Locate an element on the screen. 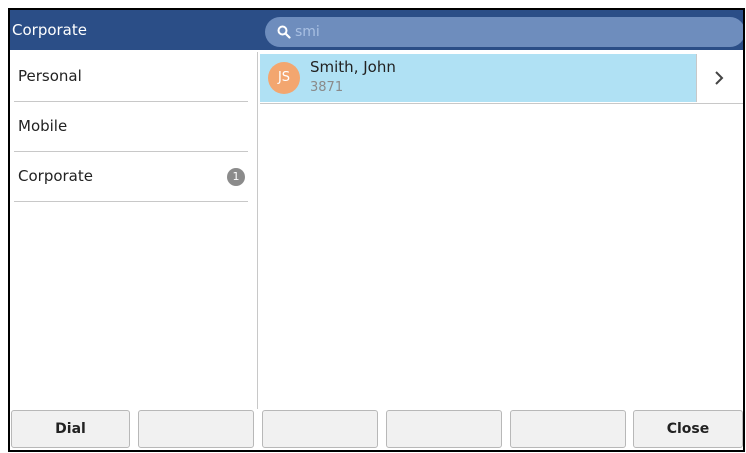 The width and height of the screenshot is (746, 453). search-query-text: smi is located at coordinates (307, 32).